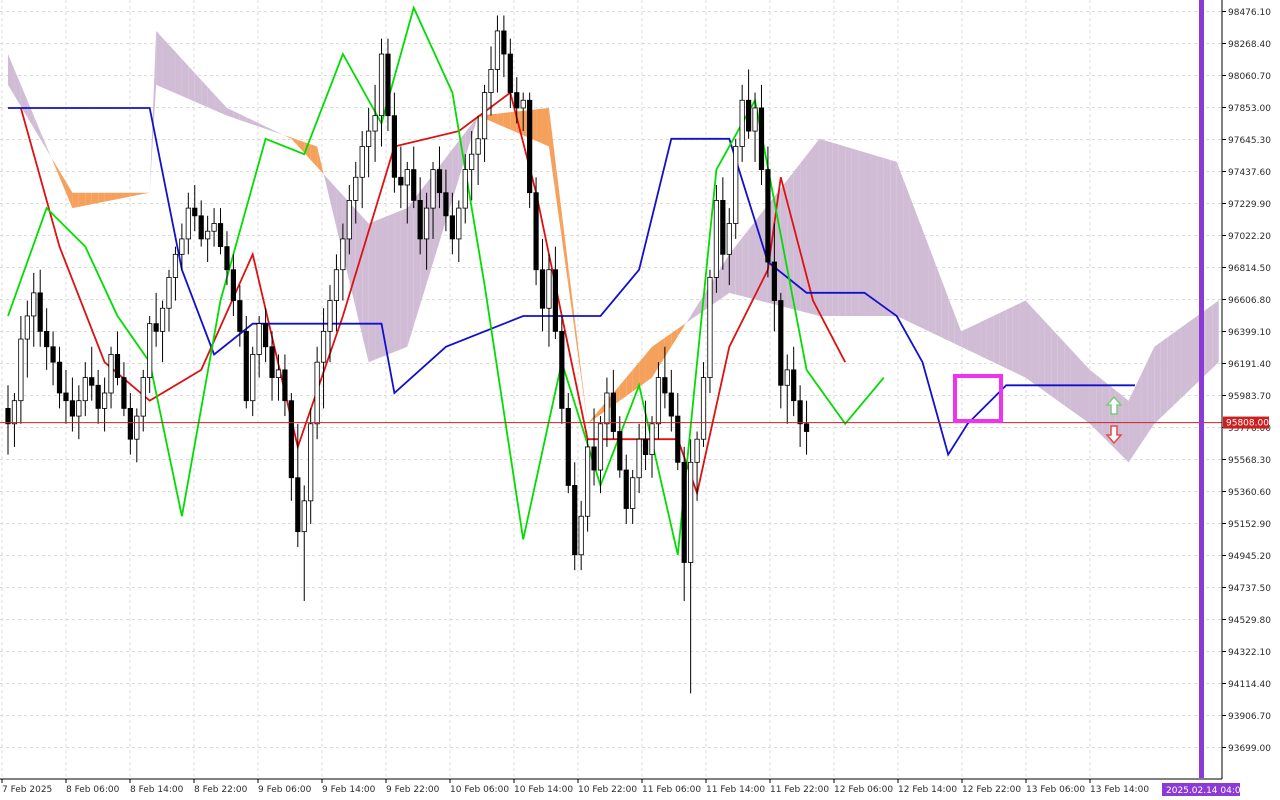  What do you see at coordinates (863, 790) in the screenshot?
I see `time-tick-label: 12 Feb 06:00` at bounding box center [863, 790].